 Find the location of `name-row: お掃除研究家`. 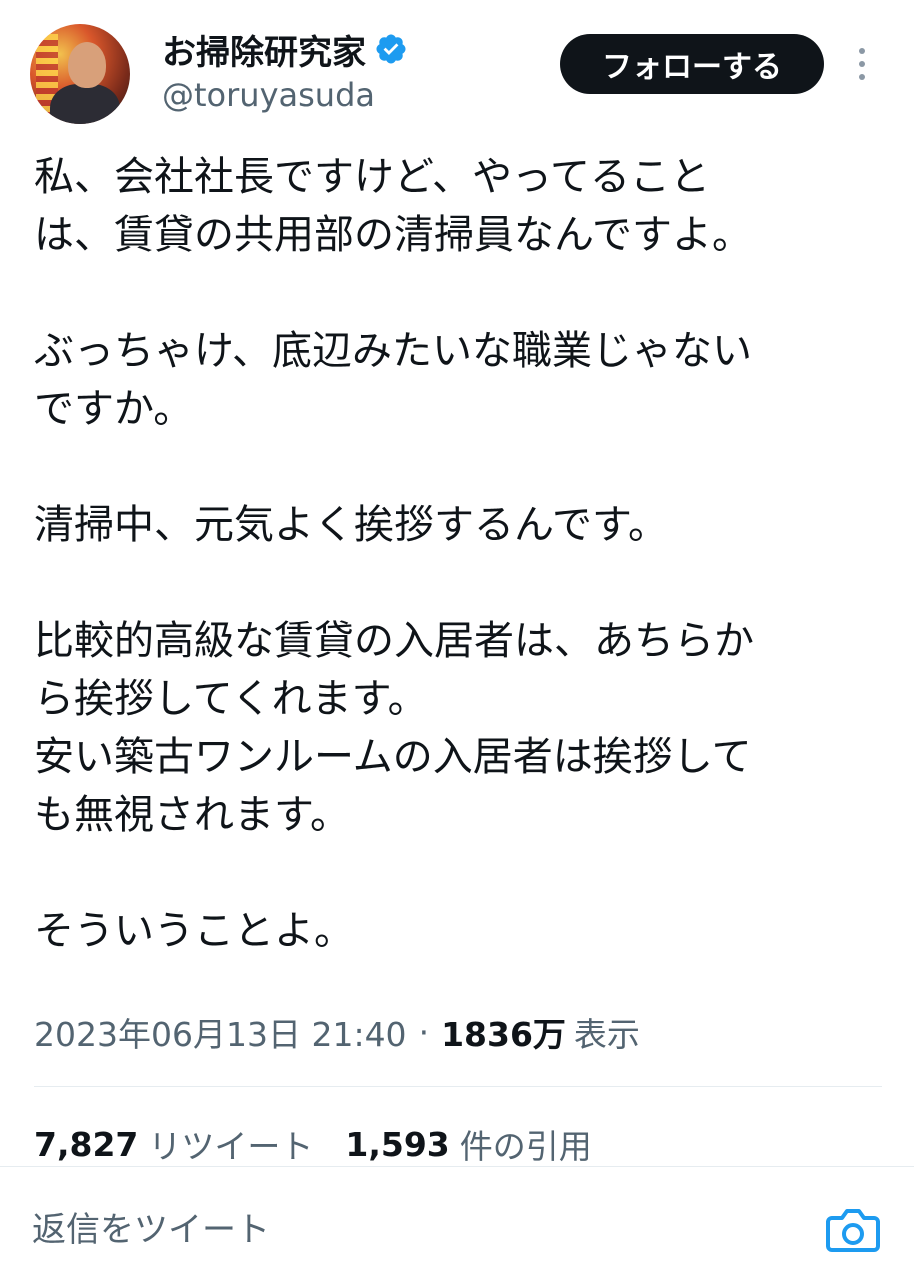

name-row: お掃除研究家 is located at coordinates (285, 49).